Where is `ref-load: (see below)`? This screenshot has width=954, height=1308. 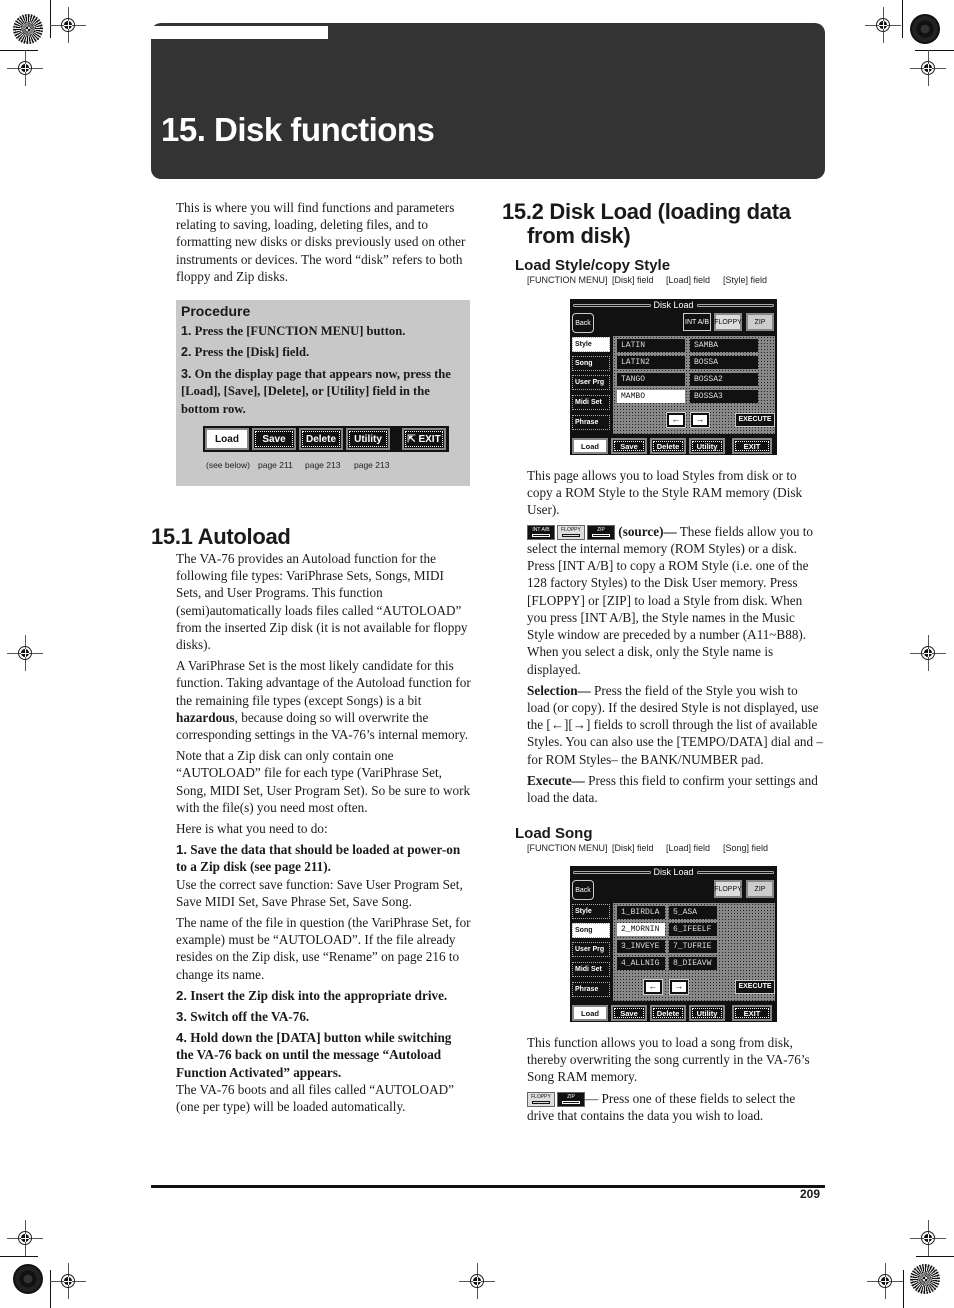 ref-load: (see below) is located at coordinates (228, 465).